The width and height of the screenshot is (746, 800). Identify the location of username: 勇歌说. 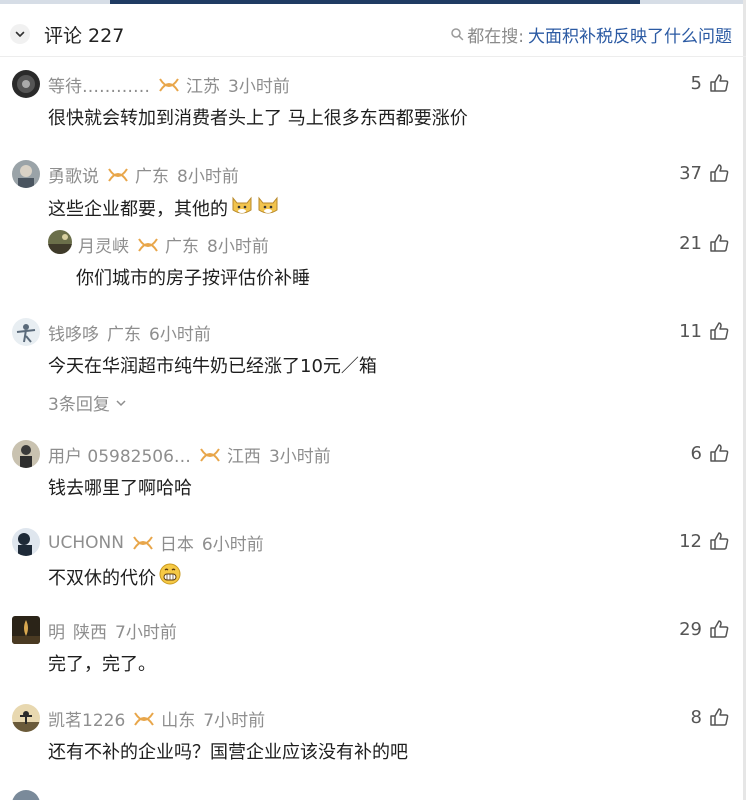
(73, 174).